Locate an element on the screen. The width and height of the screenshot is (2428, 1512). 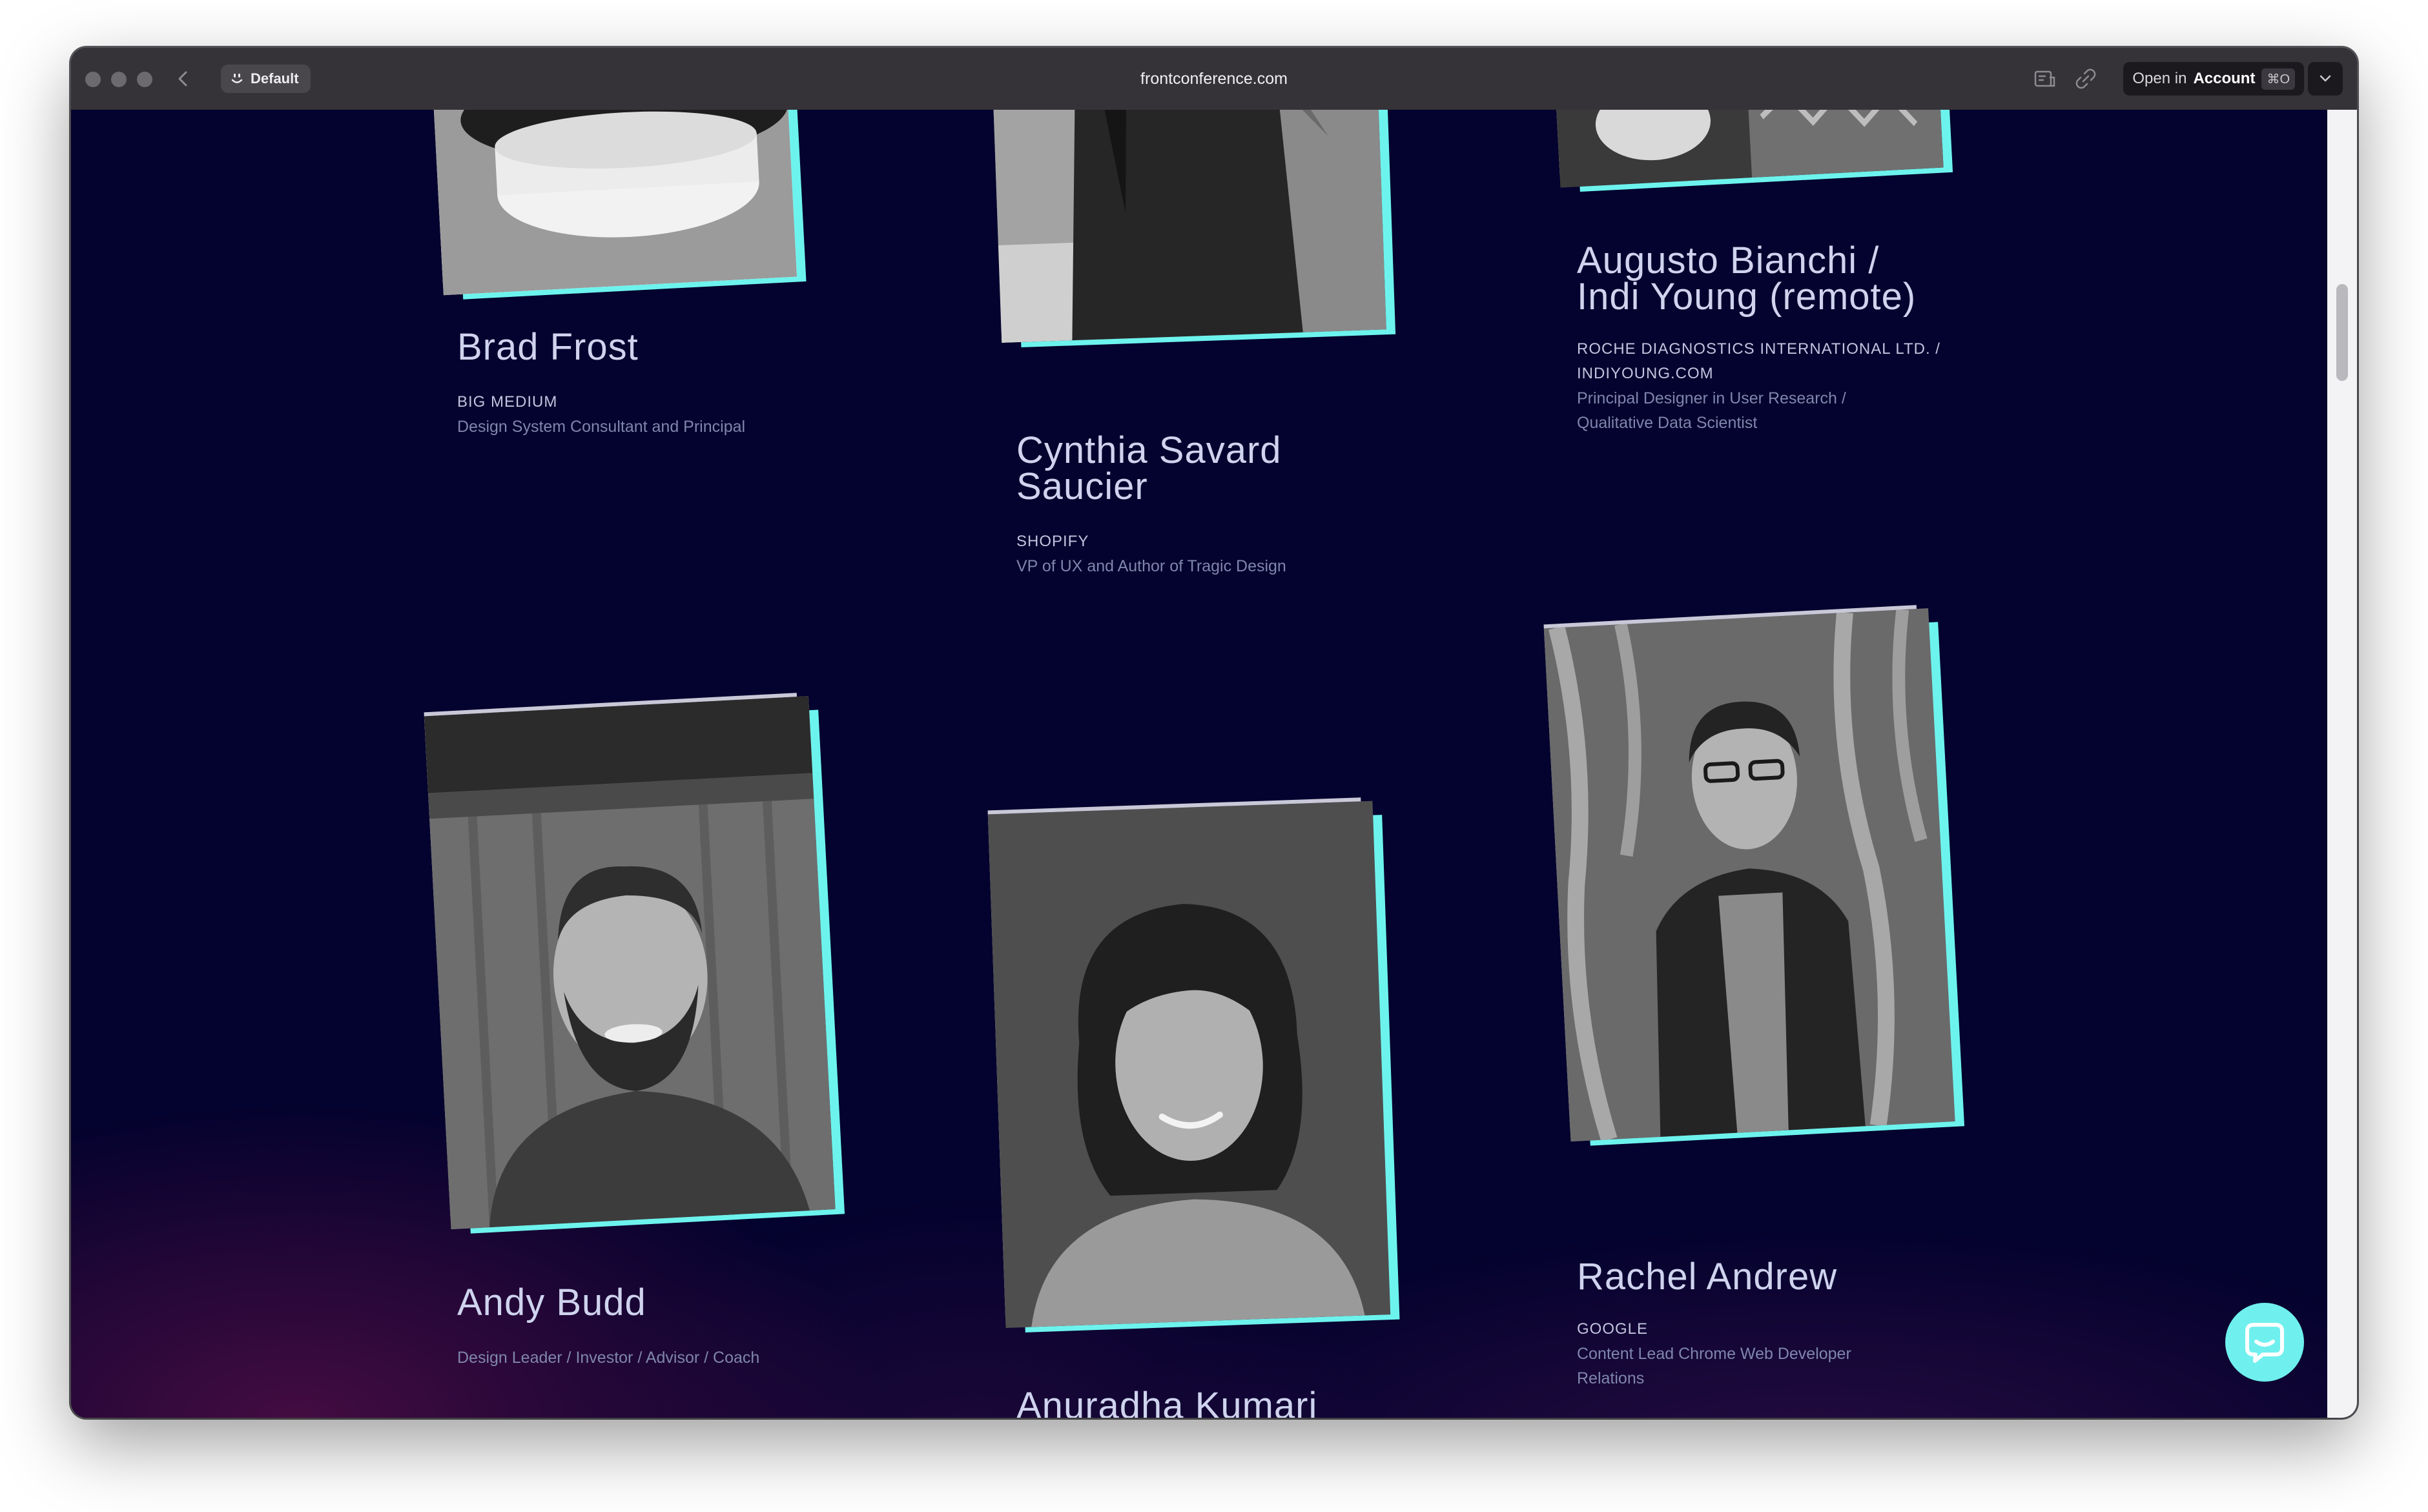
speaker-name: Cynthia Savard Saucier is located at coordinates (1149, 468).